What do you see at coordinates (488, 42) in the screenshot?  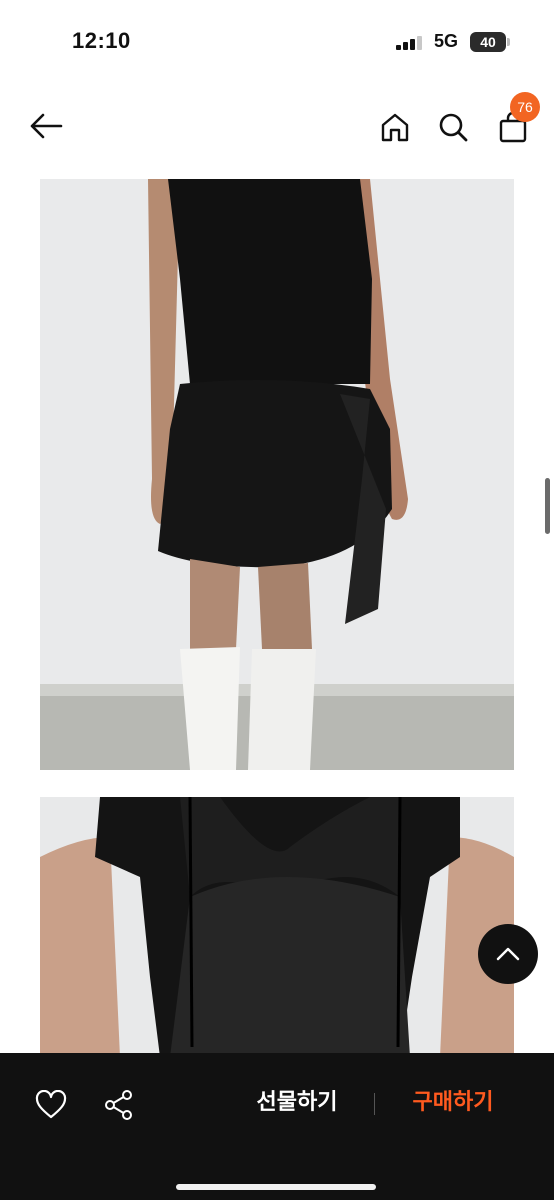 I see `battery-level: 40` at bounding box center [488, 42].